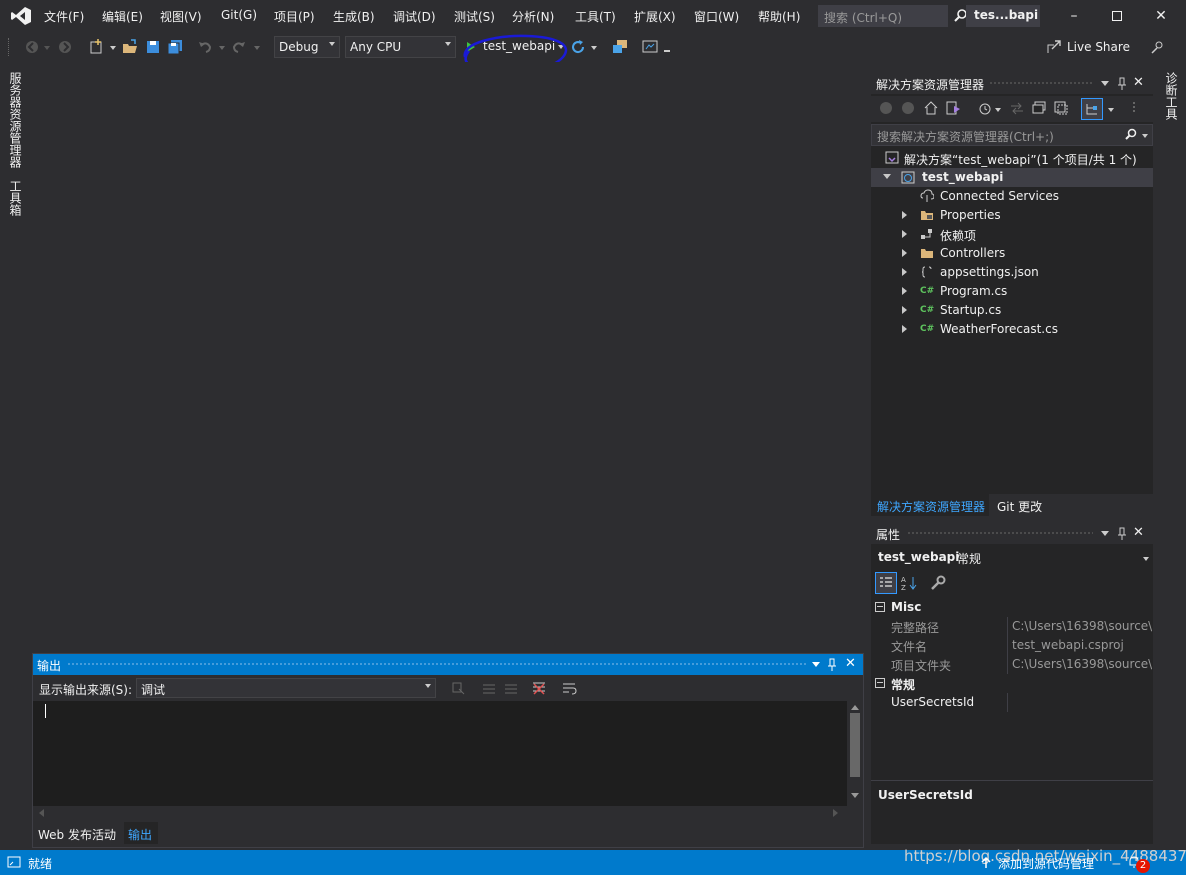  Describe the element at coordinates (153, 47) in the screenshot. I see `save-icon` at that location.